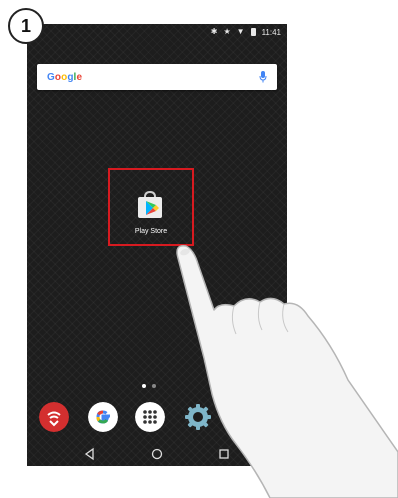  Describe the element at coordinates (149, 386) in the screenshot. I see `page-indicator` at that location.